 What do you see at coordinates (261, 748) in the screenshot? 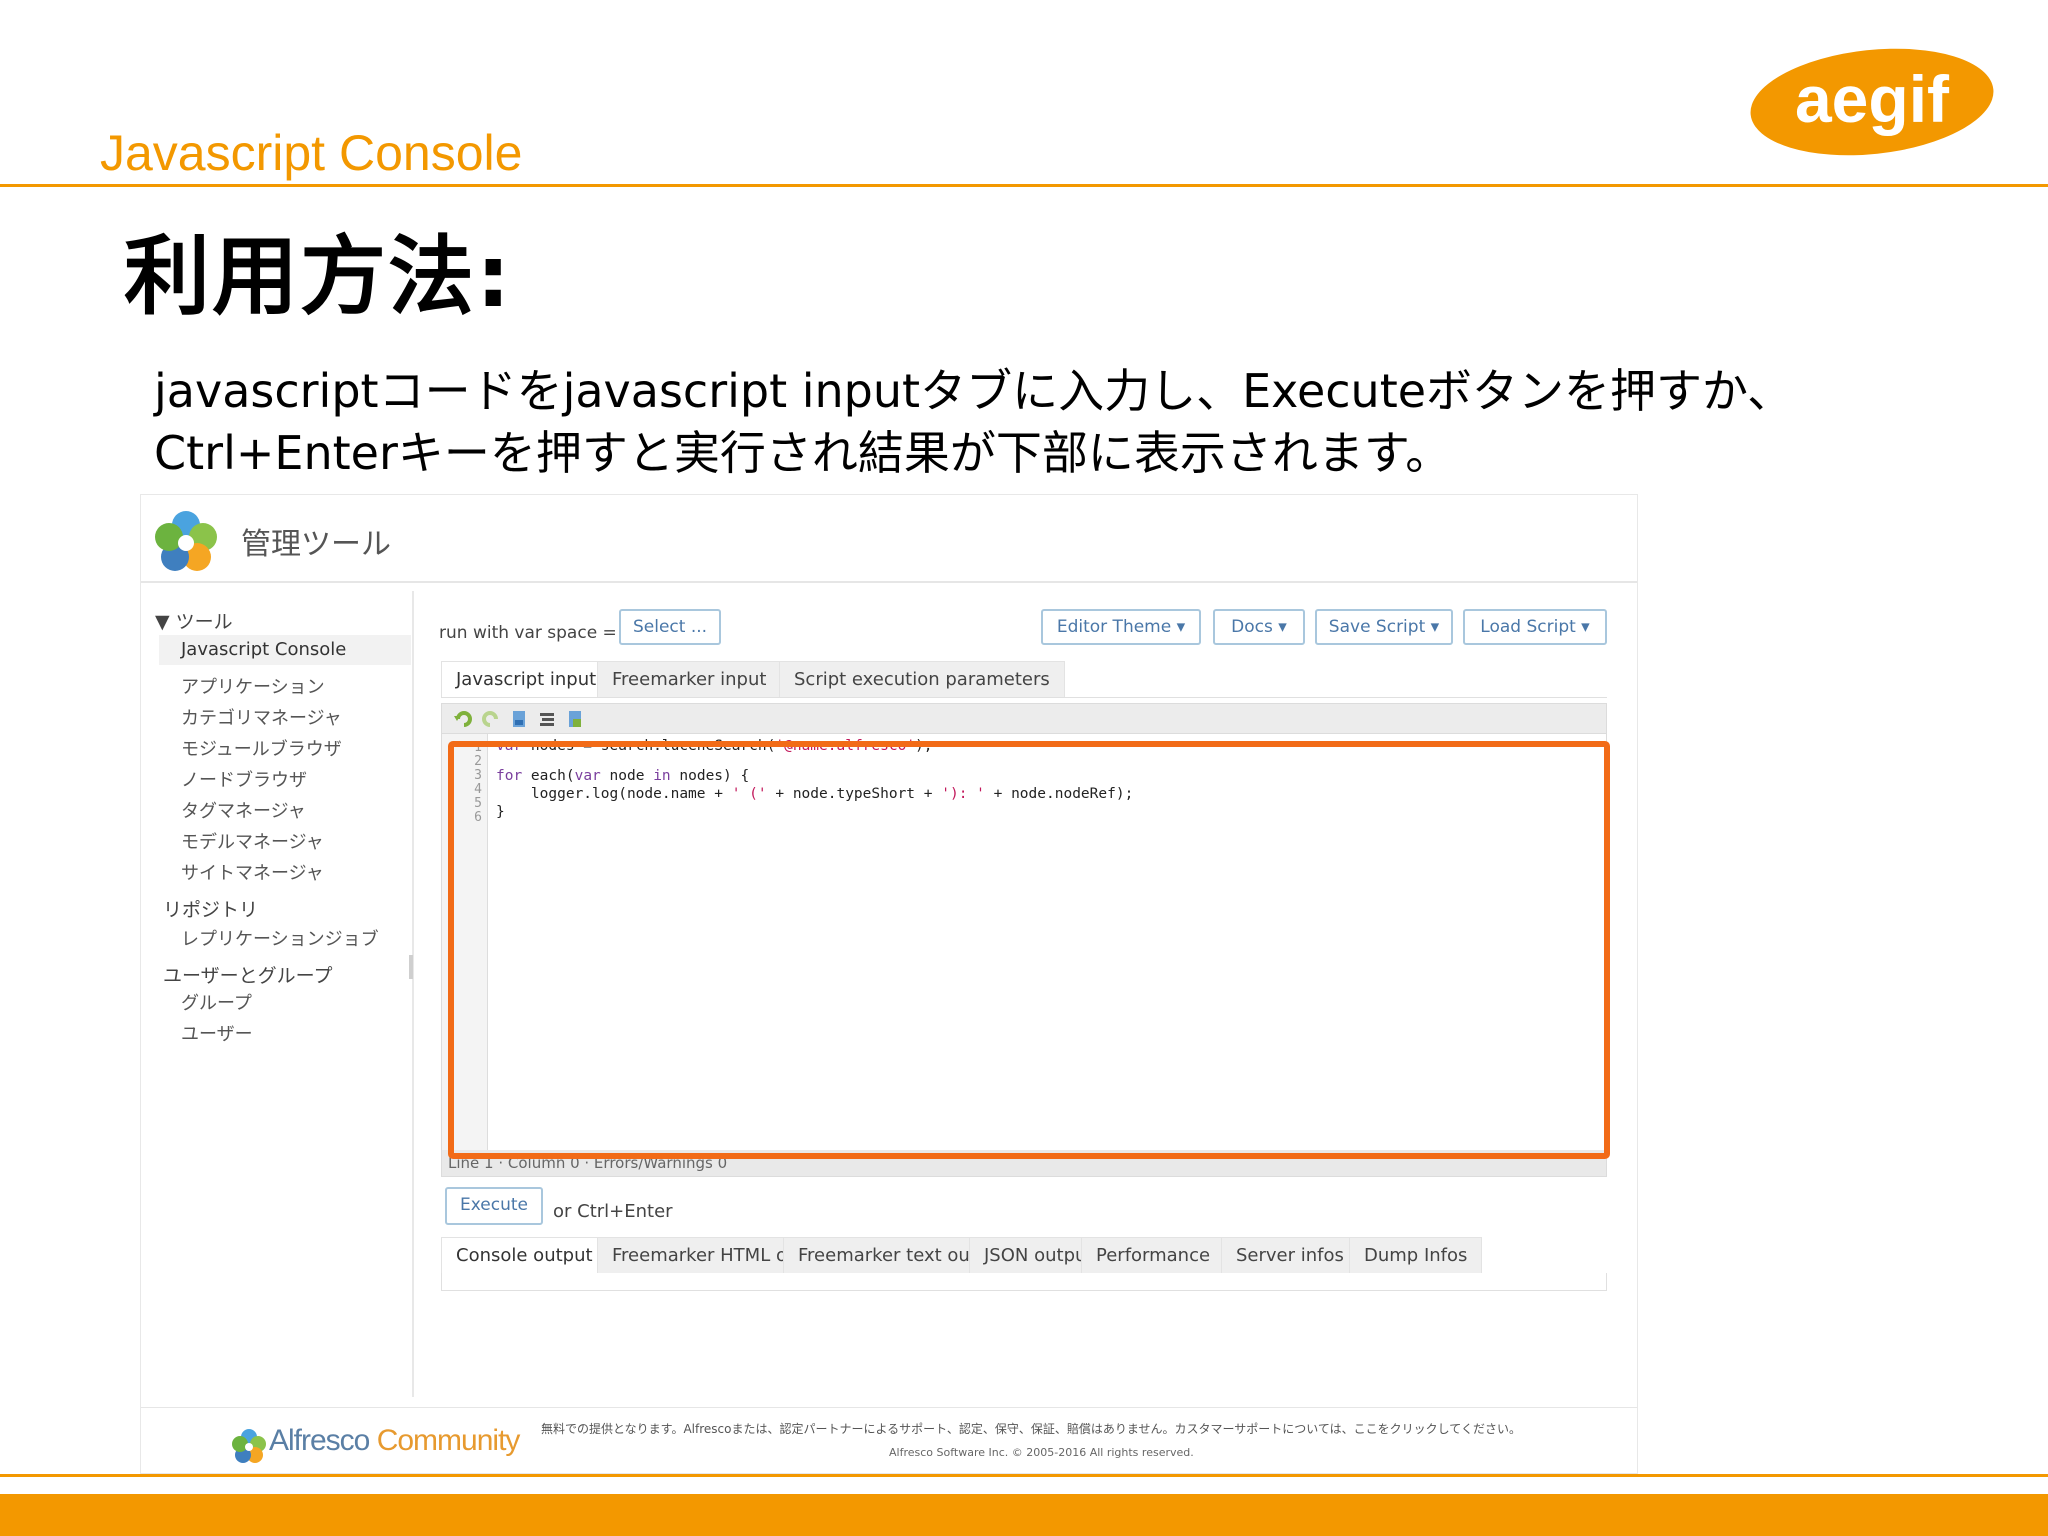
I see `sidebar-item-module-browser: モジュールブラウザ` at bounding box center [261, 748].